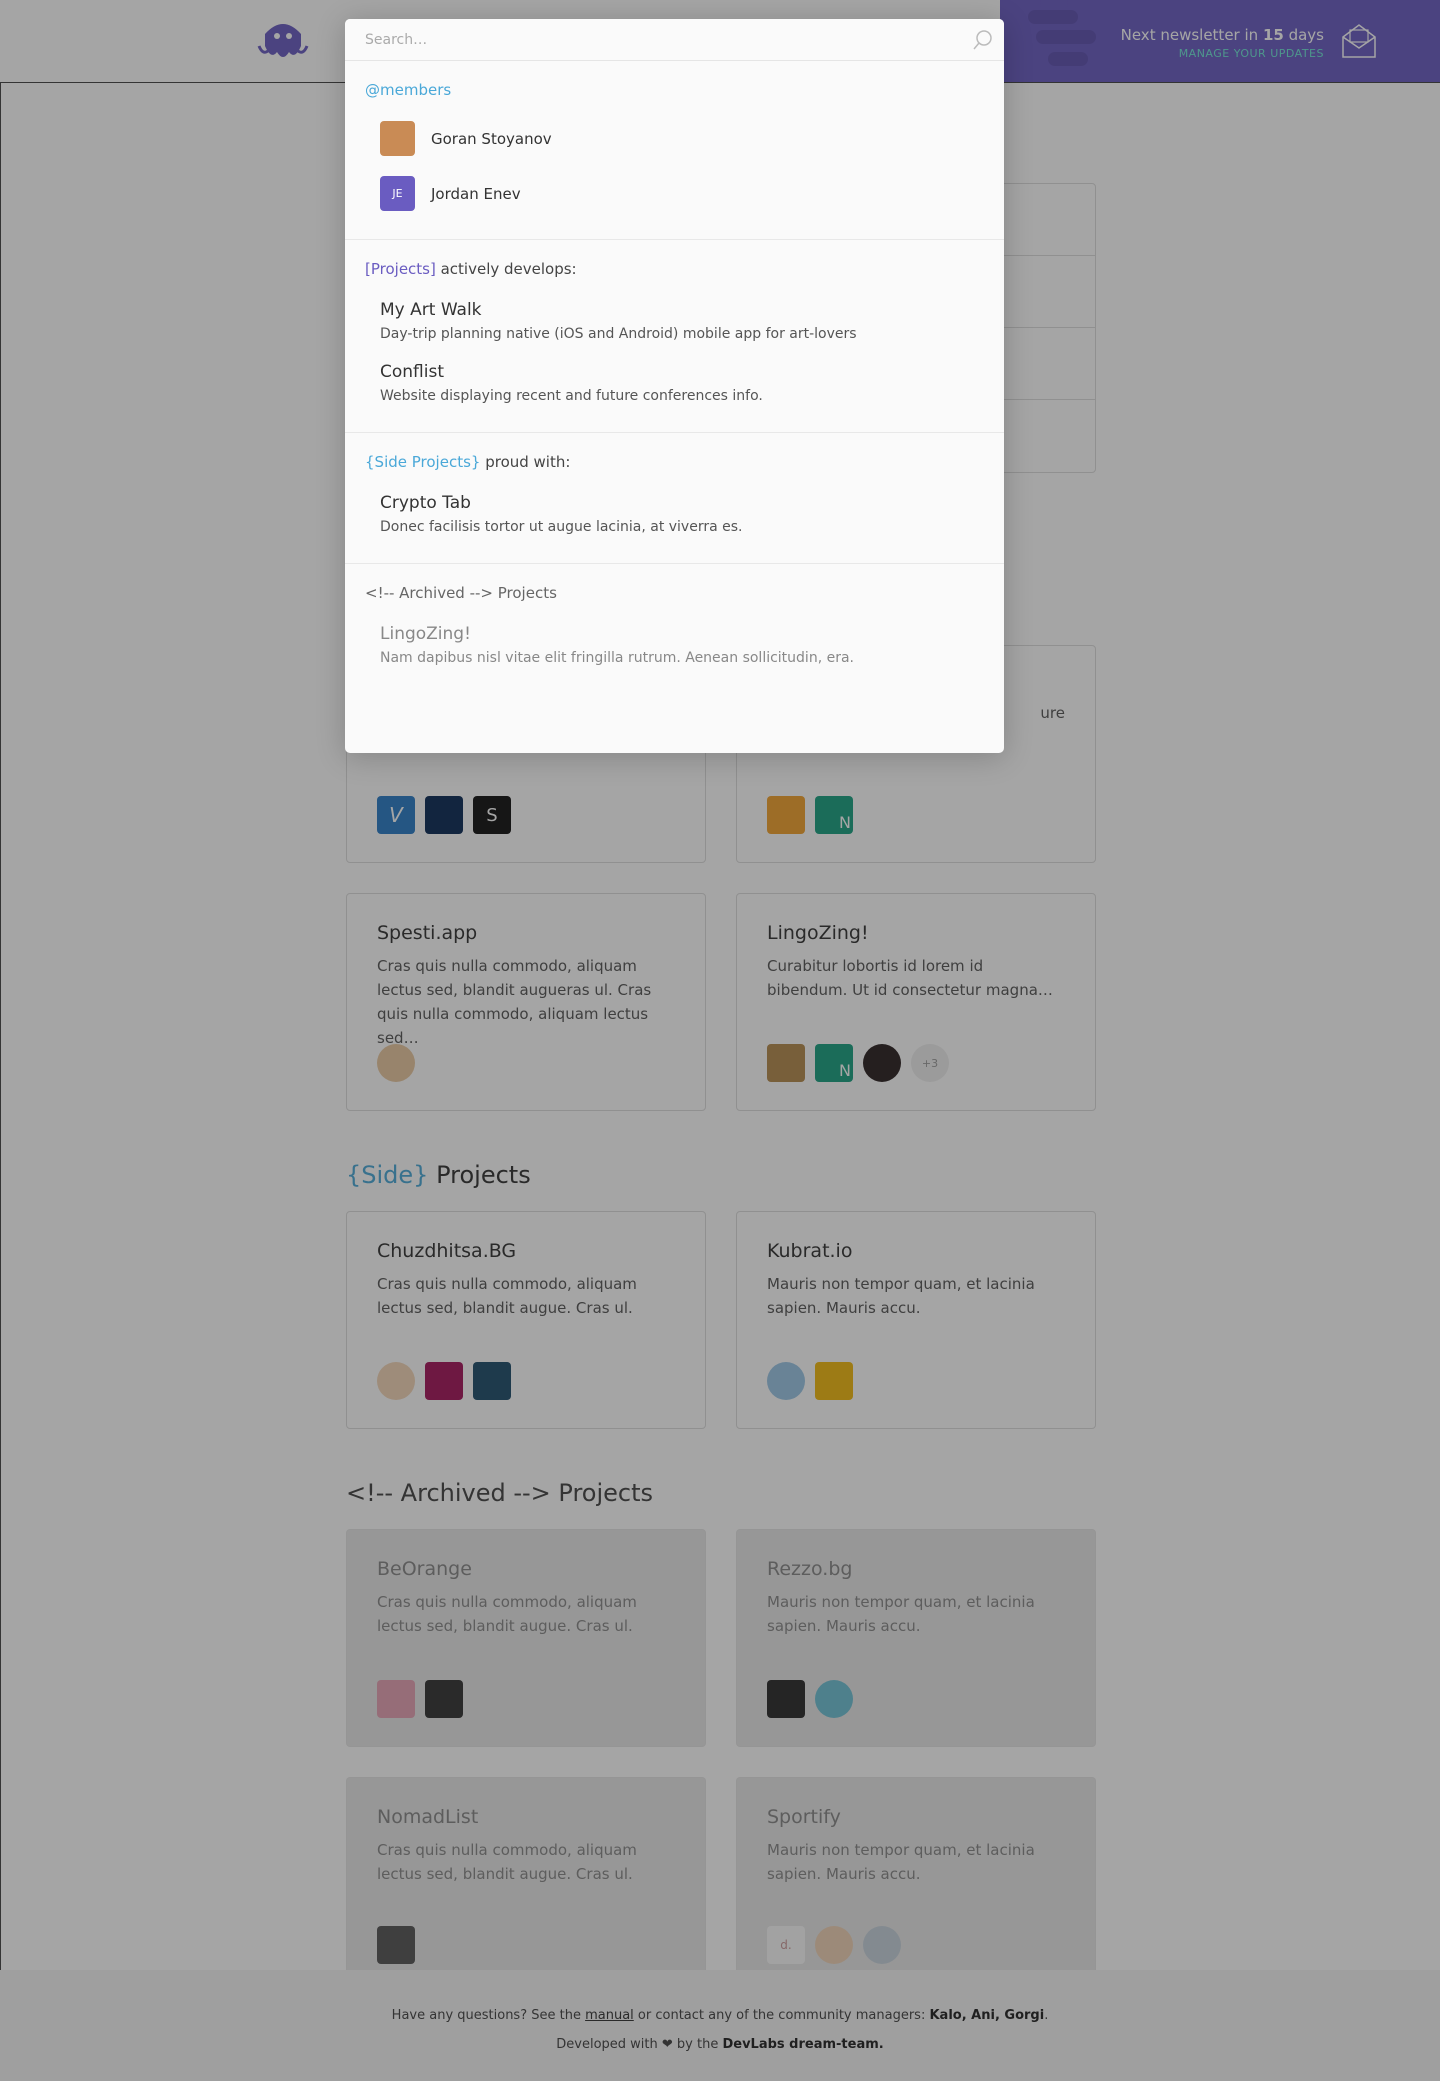  Describe the element at coordinates (397, 193) in the screenshot. I see `member-initials-avatar: JE` at that location.